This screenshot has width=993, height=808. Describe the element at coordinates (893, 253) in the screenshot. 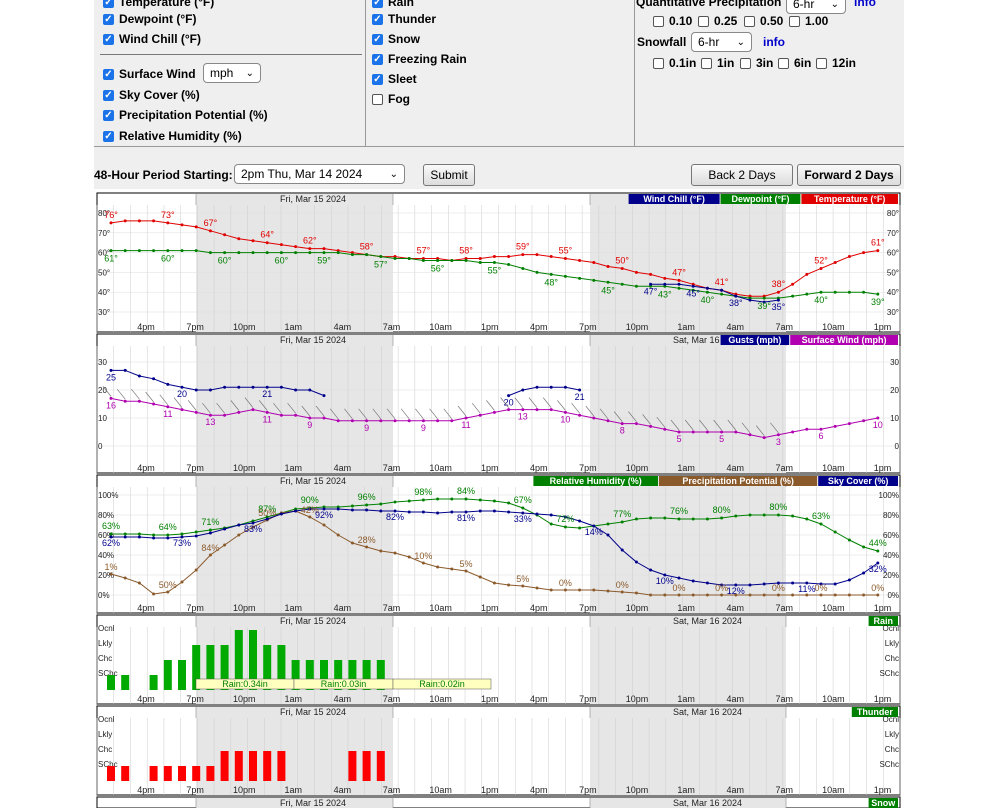

I see `y-tick-label-right: 60°` at that location.